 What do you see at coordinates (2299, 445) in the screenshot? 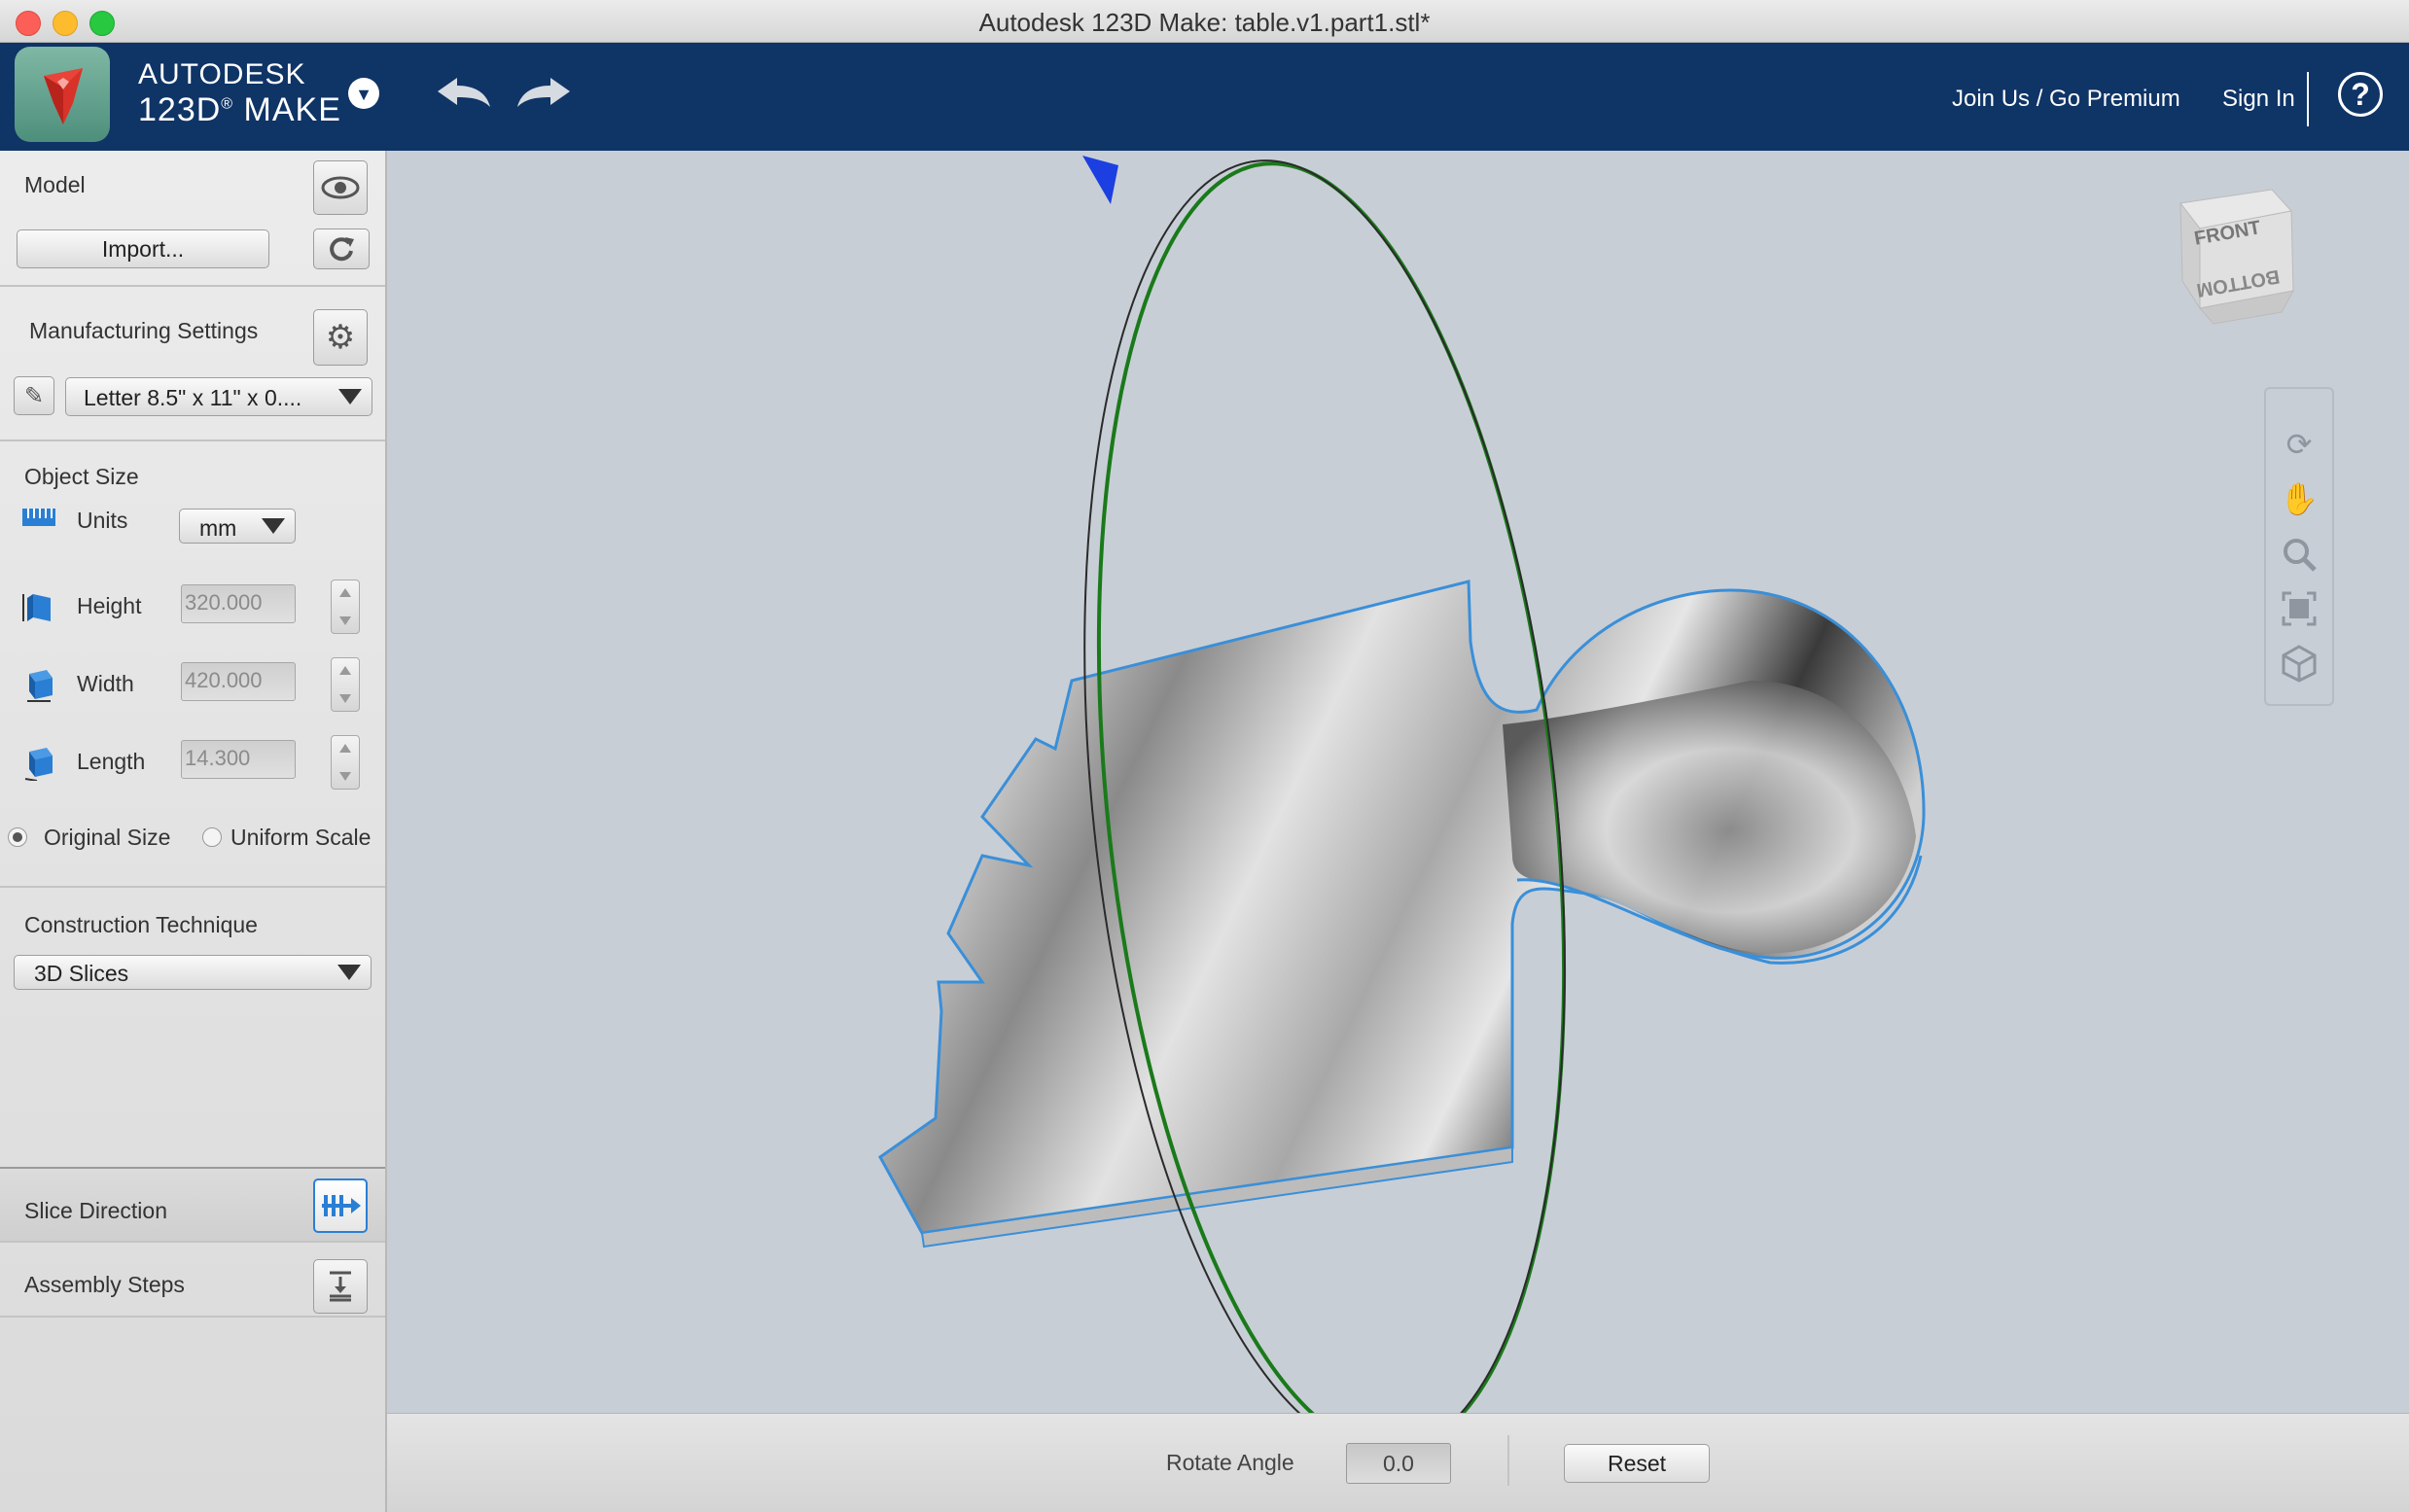
I see `orbit-icon: ⟳` at bounding box center [2299, 445].